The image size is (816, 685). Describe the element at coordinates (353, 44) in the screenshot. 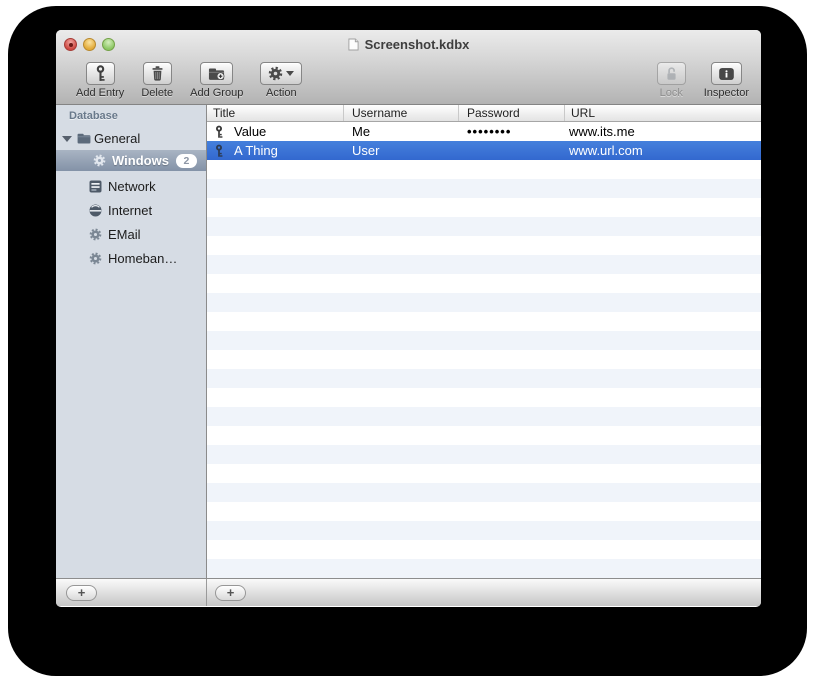

I see `document-proxy-icon` at that location.